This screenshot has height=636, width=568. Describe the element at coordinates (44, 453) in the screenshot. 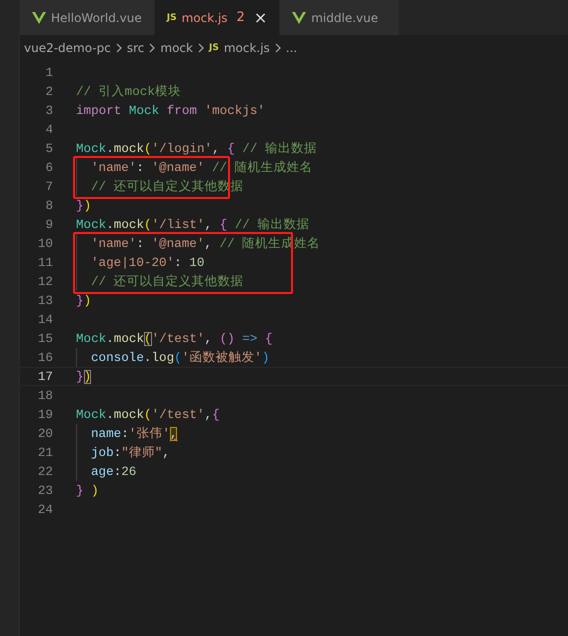

I see `line-number: 21` at that location.